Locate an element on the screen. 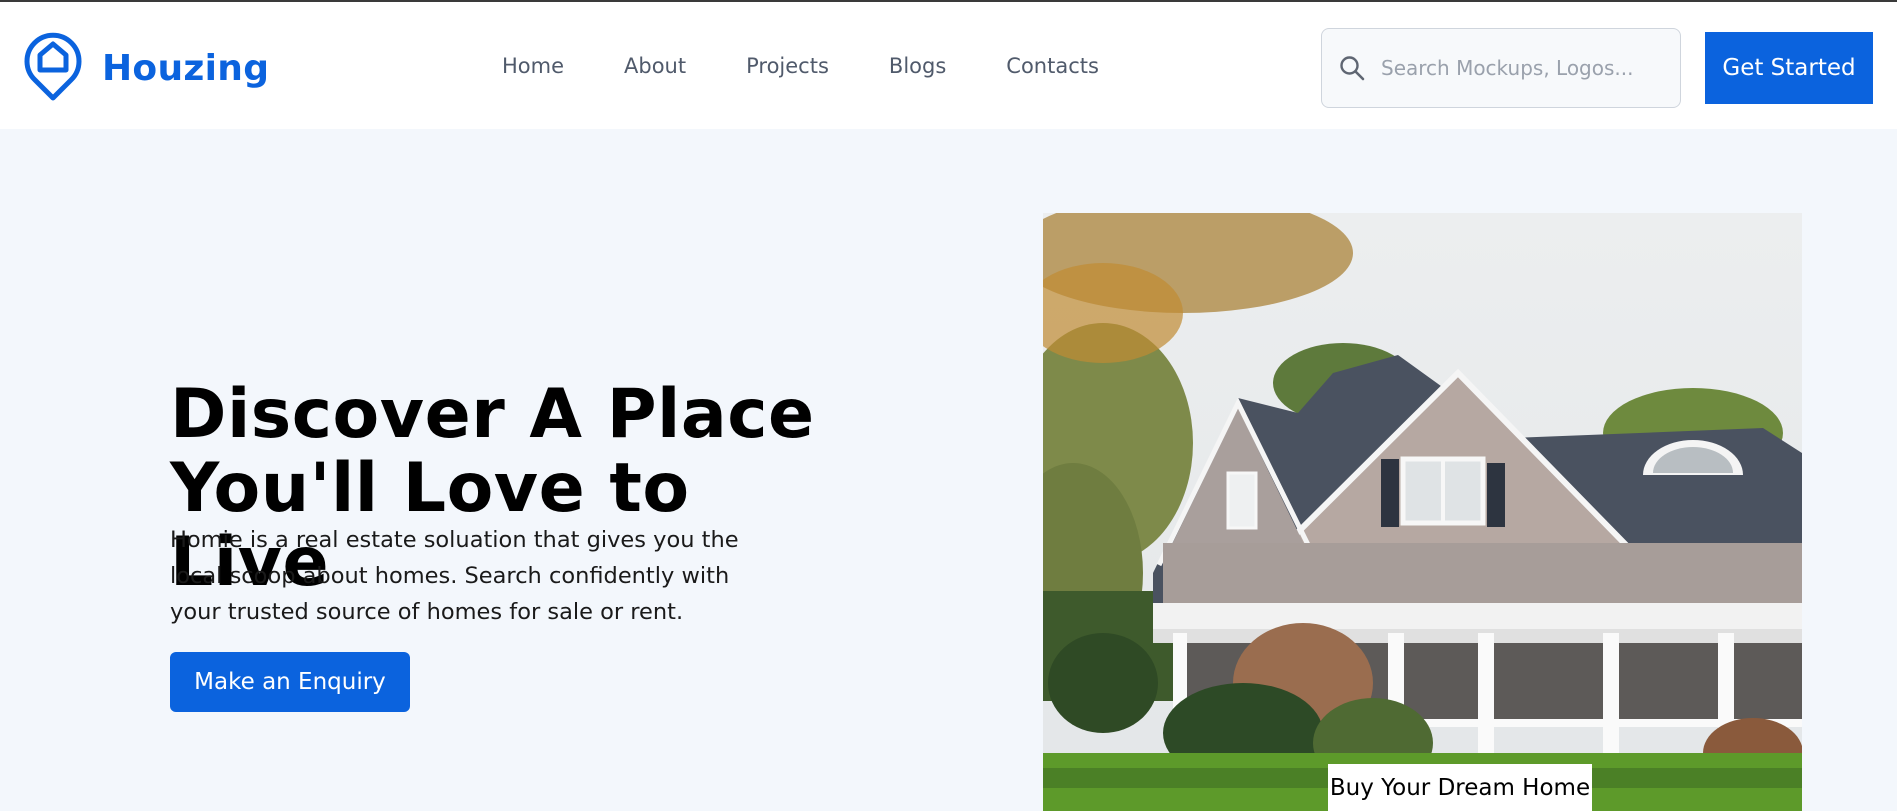 The width and height of the screenshot is (1897, 811). search-icon is located at coordinates (1352, 68).